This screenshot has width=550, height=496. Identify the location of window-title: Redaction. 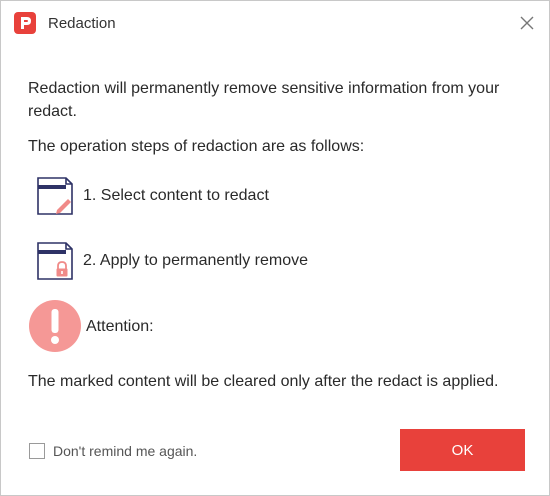
(82, 23).